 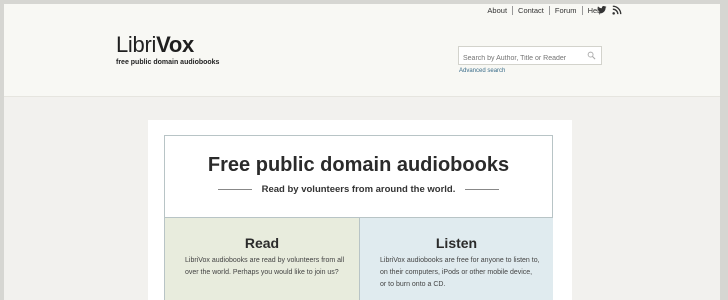 I want to click on search-box, so click(x=530, y=56).